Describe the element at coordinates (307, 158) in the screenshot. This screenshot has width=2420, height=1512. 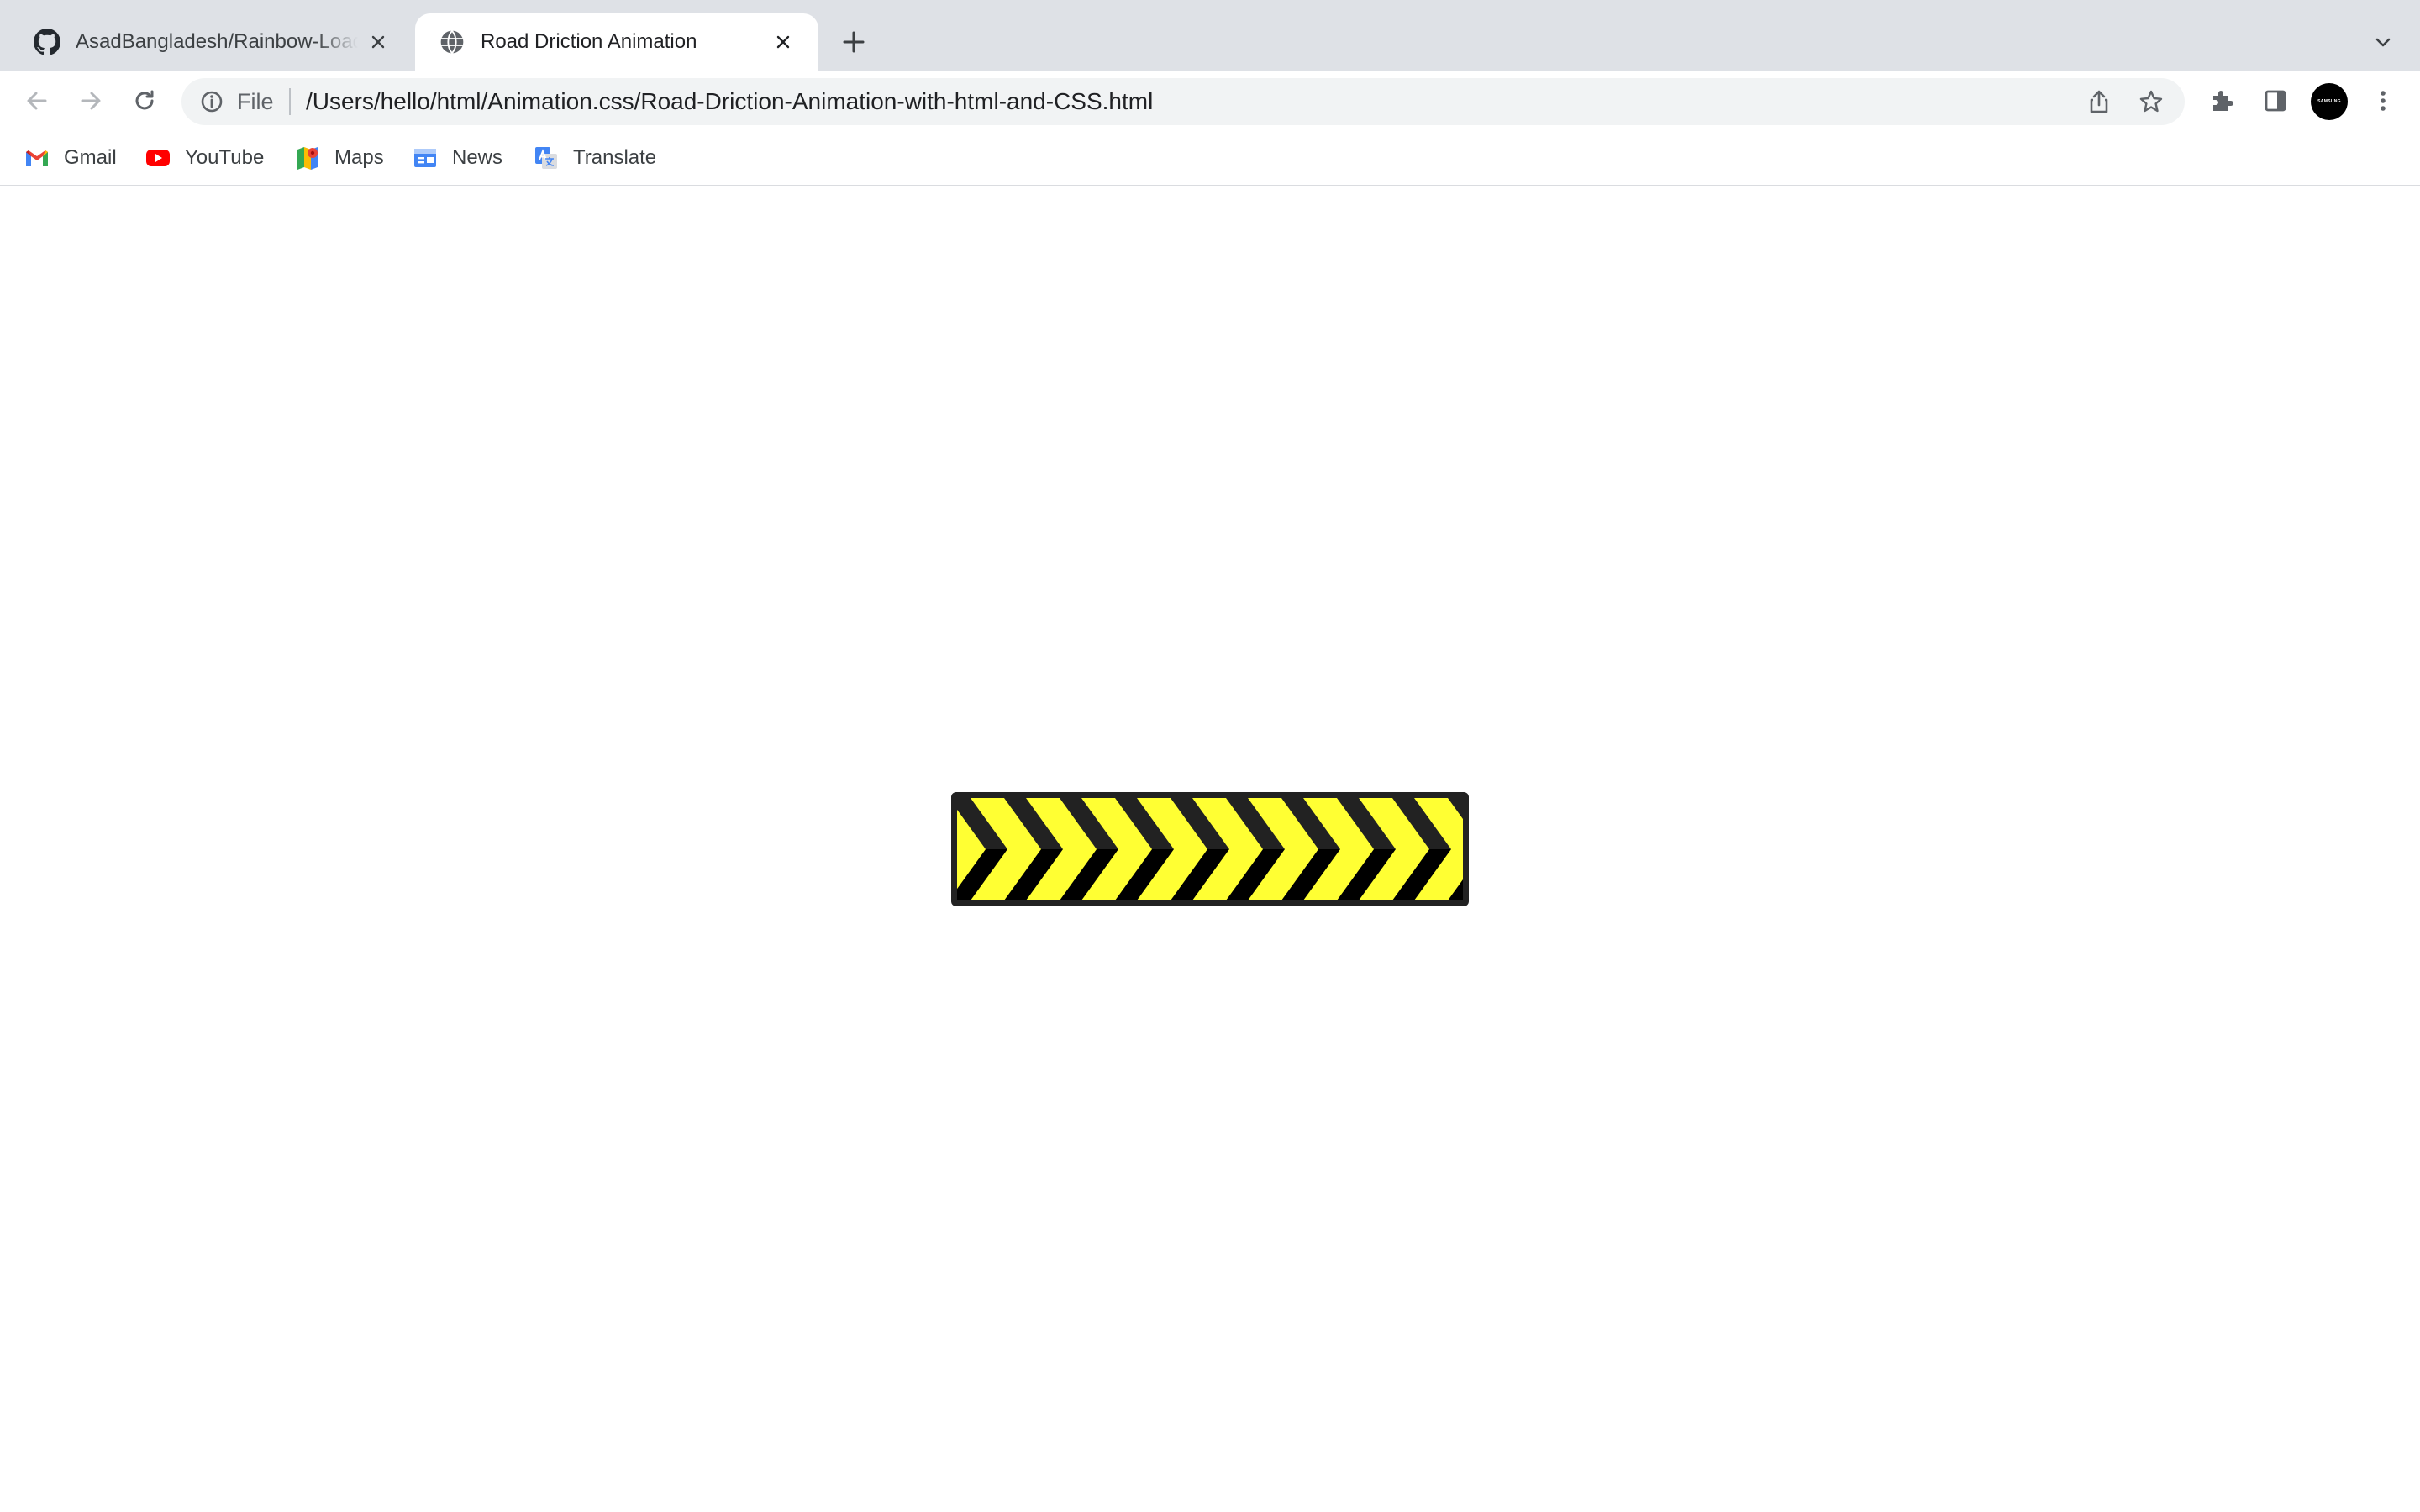
I see `maps-icon` at that location.